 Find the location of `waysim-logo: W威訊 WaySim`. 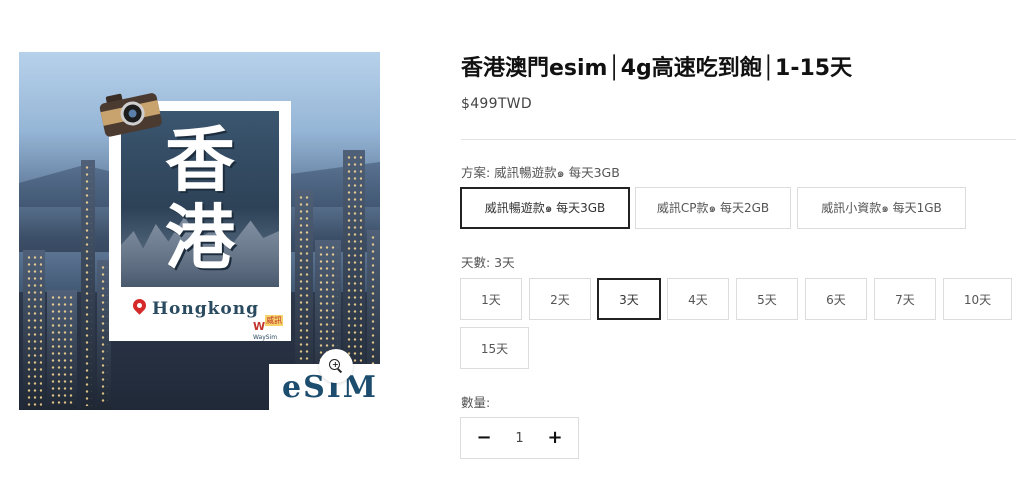

waysim-logo: W威訊 WaySim is located at coordinates (271, 328).